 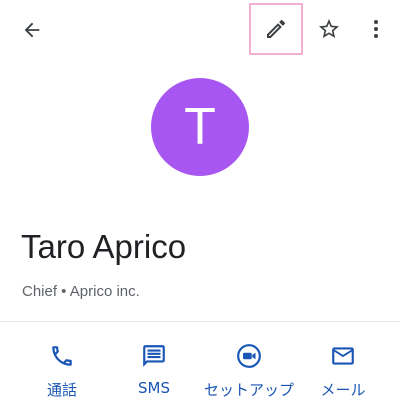 I want to click on pencil-icon, so click(x=276, y=28).